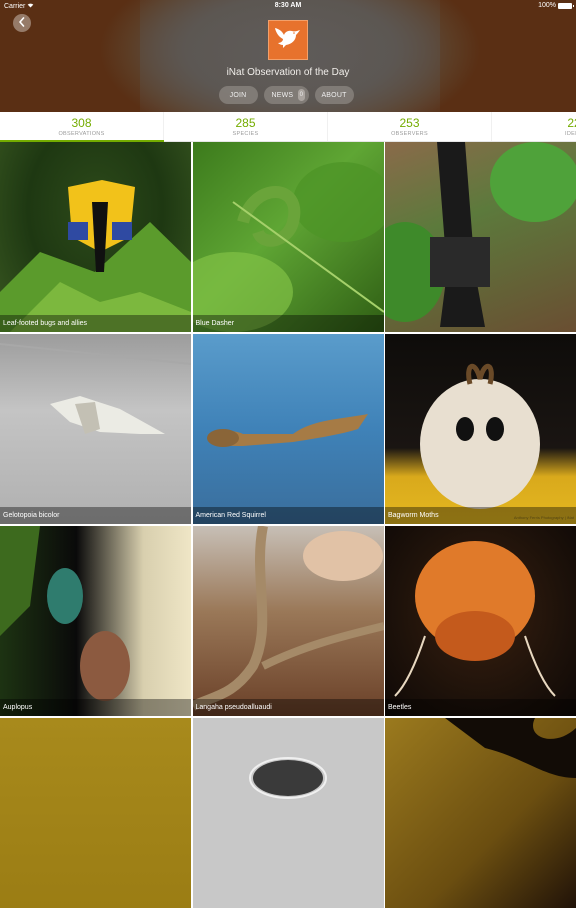  Describe the element at coordinates (566, 5) in the screenshot. I see `battery-icon` at that location.